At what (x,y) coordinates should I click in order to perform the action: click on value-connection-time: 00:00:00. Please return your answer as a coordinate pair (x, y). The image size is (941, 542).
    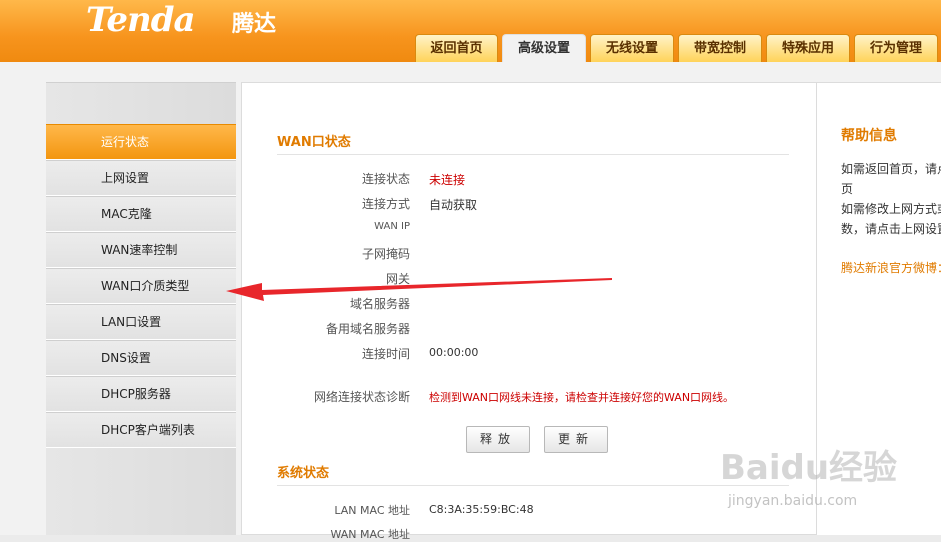
    Looking at the image, I should click on (454, 352).